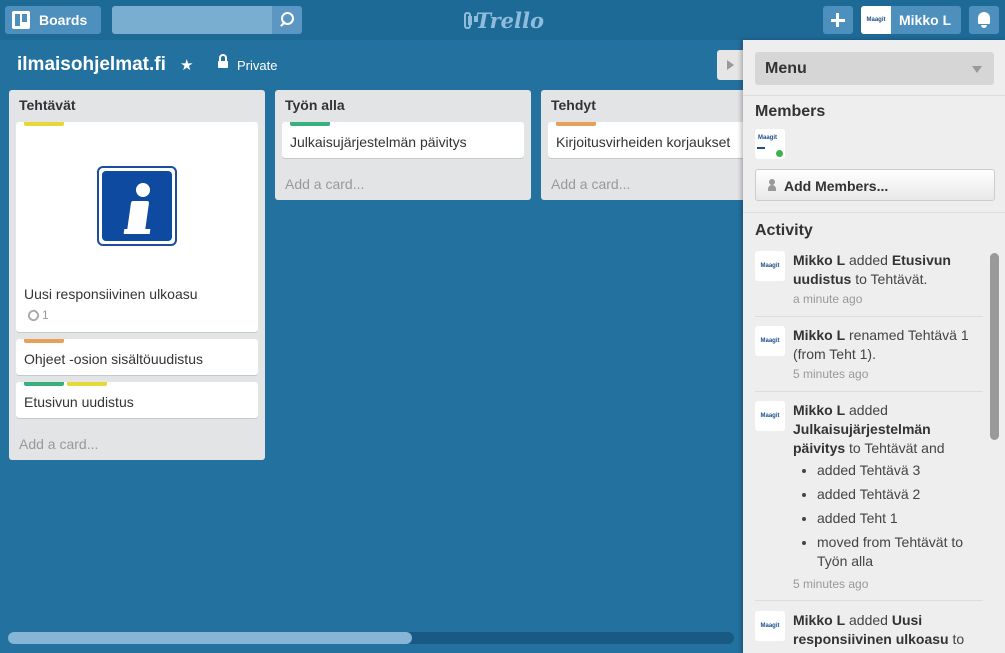 The image size is (1005, 653). I want to click on boards-label: Boards, so click(63, 20).